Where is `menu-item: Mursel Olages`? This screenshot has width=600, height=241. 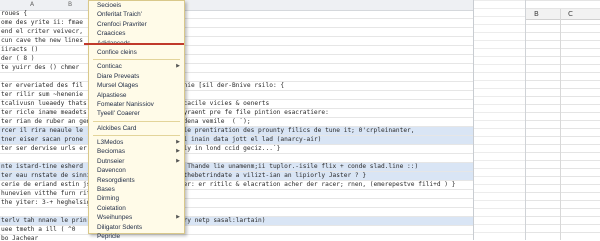
menu-item: Mursel Olages is located at coordinates (136, 85).